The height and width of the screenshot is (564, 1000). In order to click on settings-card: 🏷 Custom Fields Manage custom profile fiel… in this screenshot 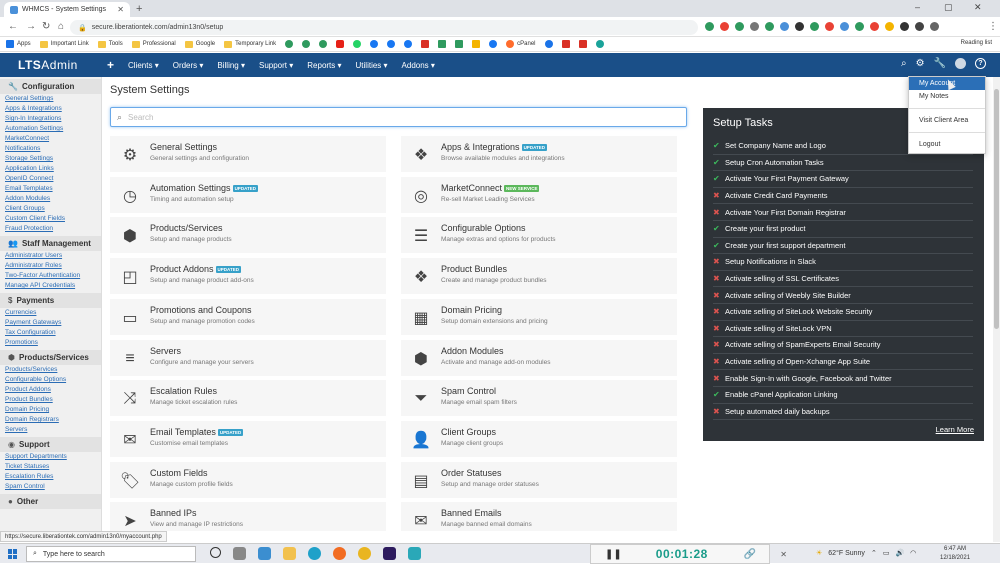, I will do `click(248, 479)`.